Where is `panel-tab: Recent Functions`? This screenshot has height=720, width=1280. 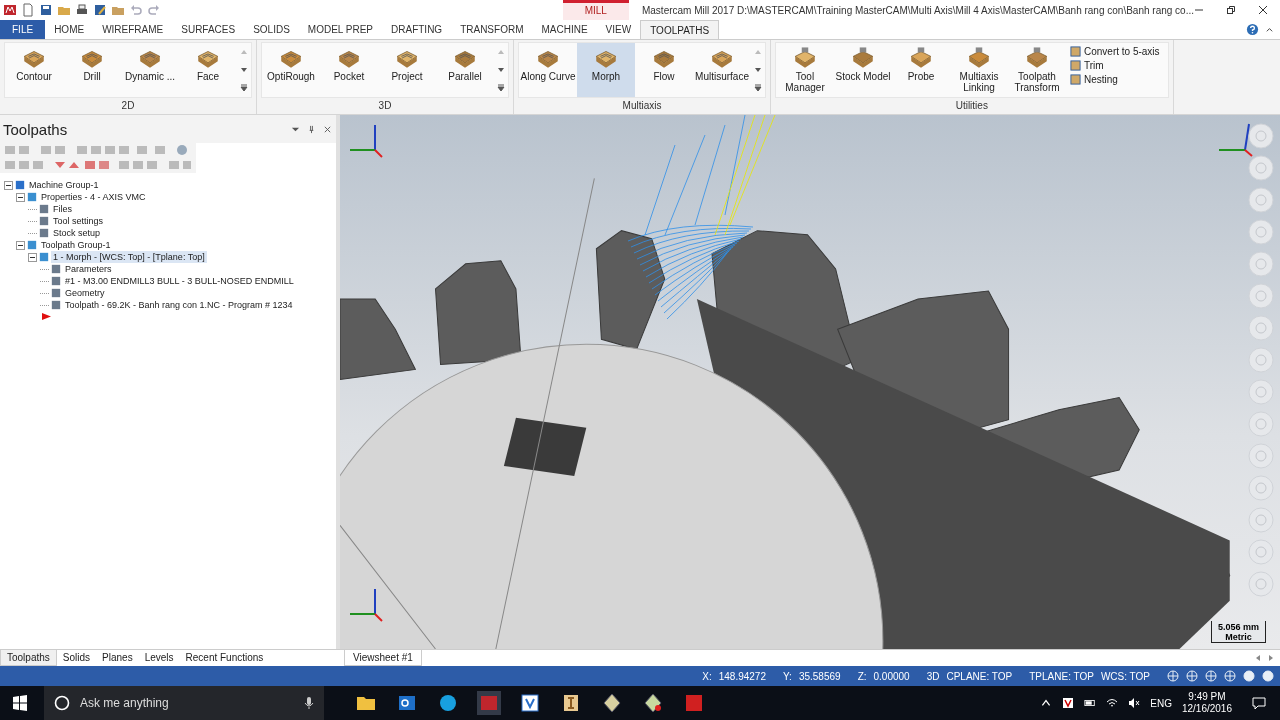 panel-tab: Recent Functions is located at coordinates (224, 658).